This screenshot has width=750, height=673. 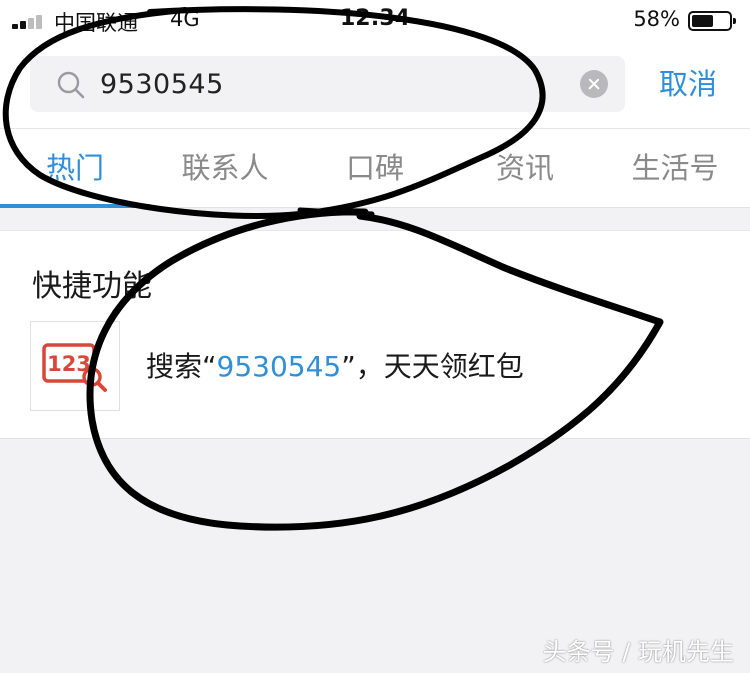 What do you see at coordinates (181, 366) in the screenshot?
I see `quick-function-prefix: 搜索“` at bounding box center [181, 366].